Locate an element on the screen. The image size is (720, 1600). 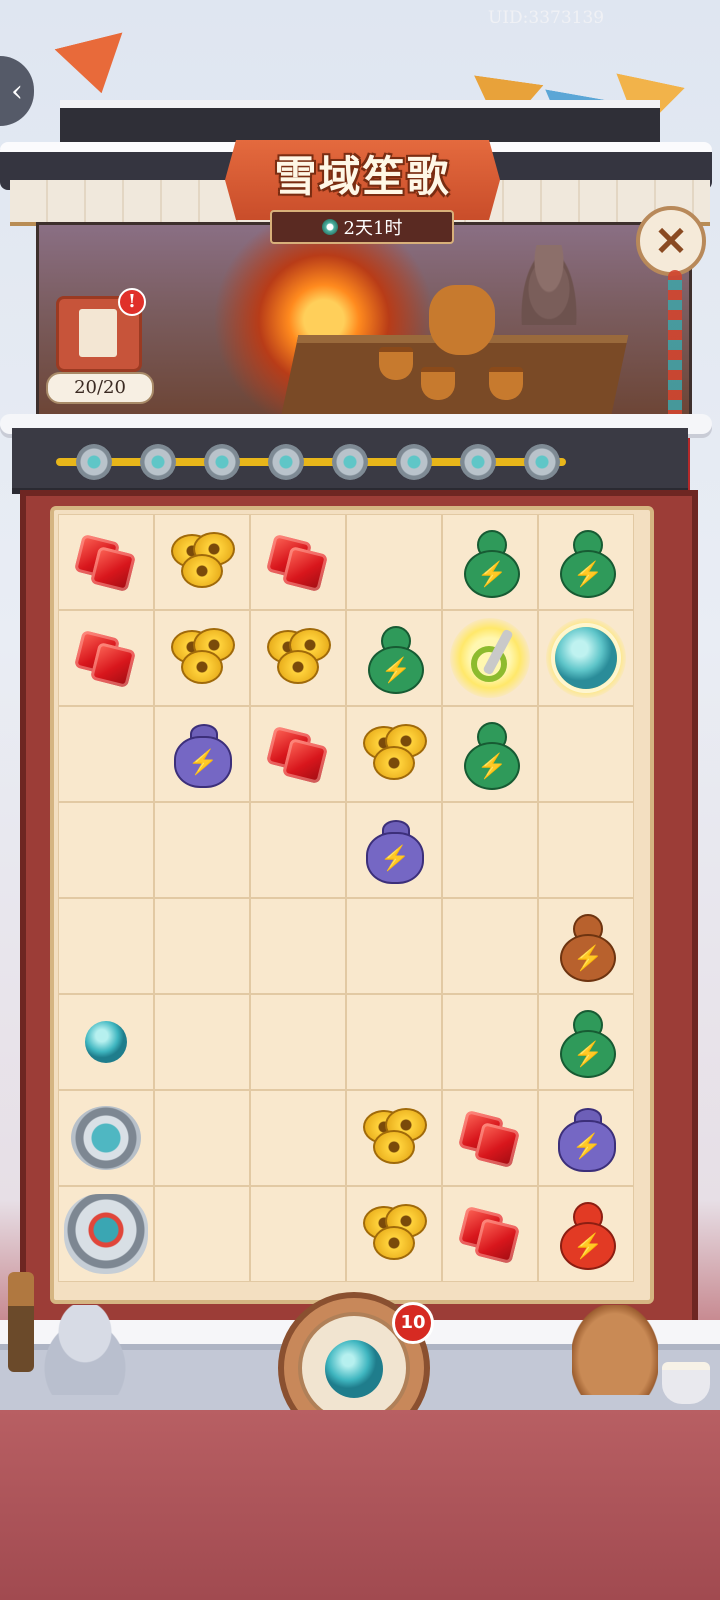
milestone-ring-brooch-icon is located at coordinates (158, 462).